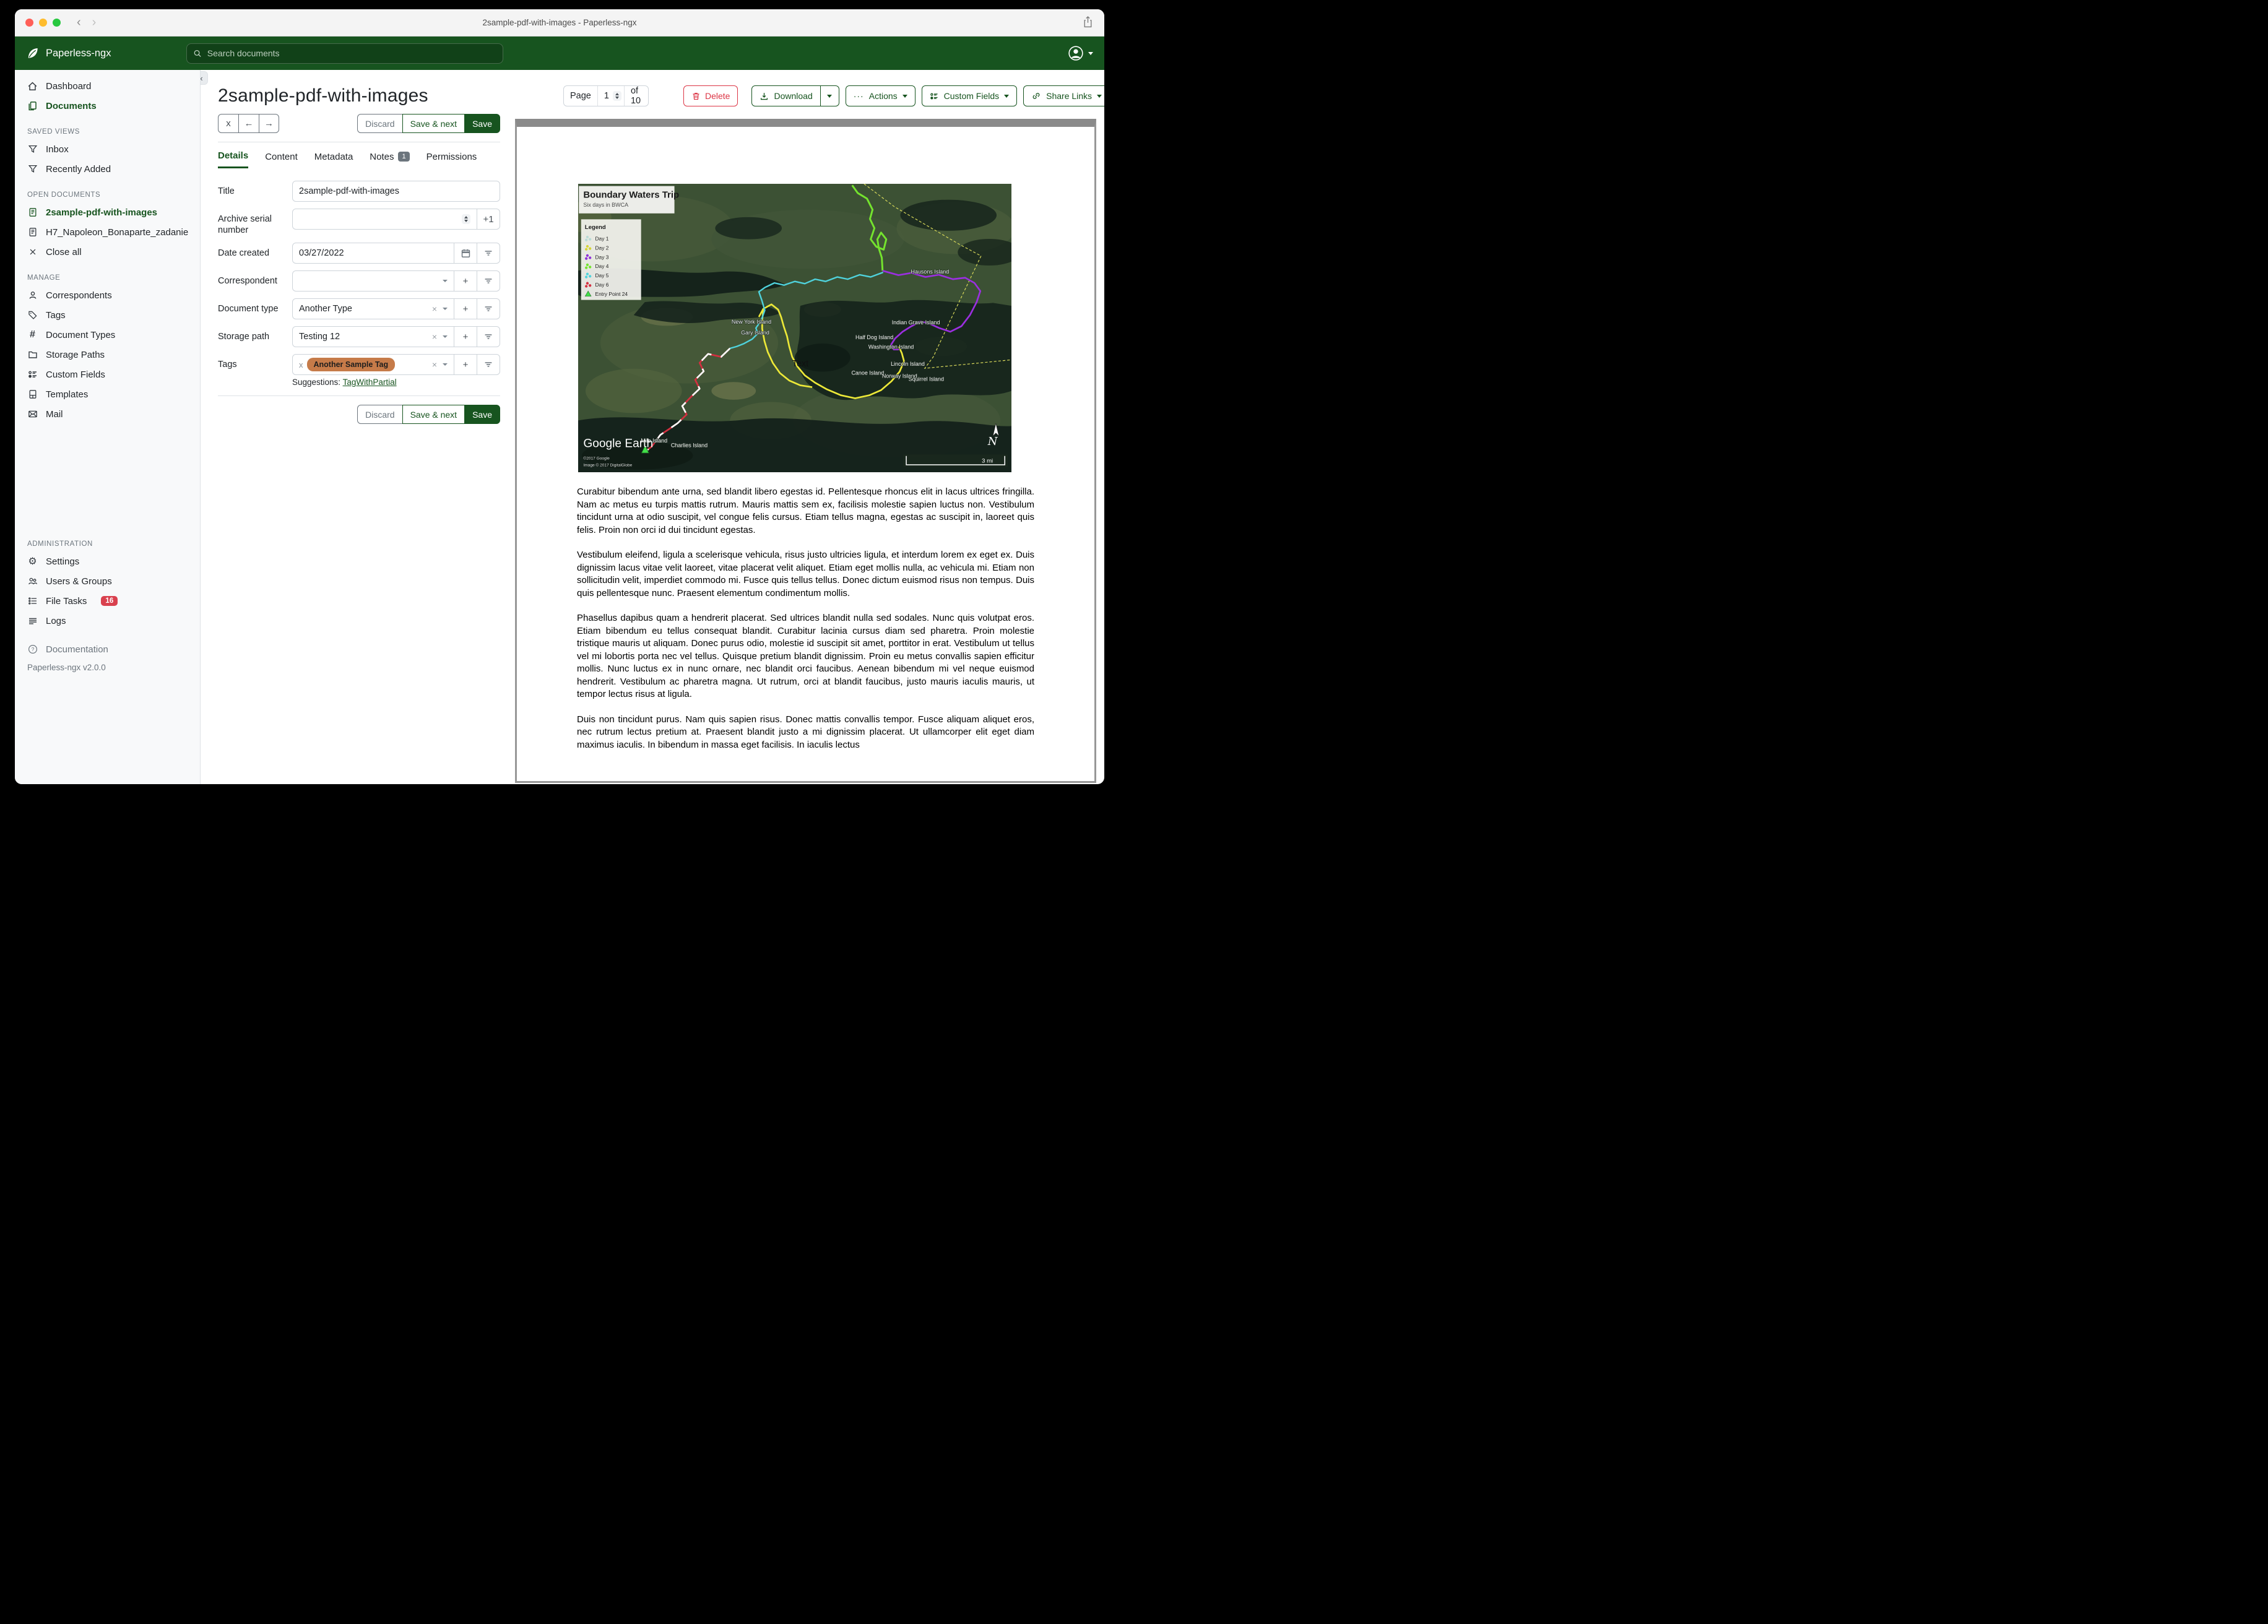 Image resolution: width=2268 pixels, height=1624 pixels. I want to click on sidebar-item-tags: Tags, so click(107, 315).